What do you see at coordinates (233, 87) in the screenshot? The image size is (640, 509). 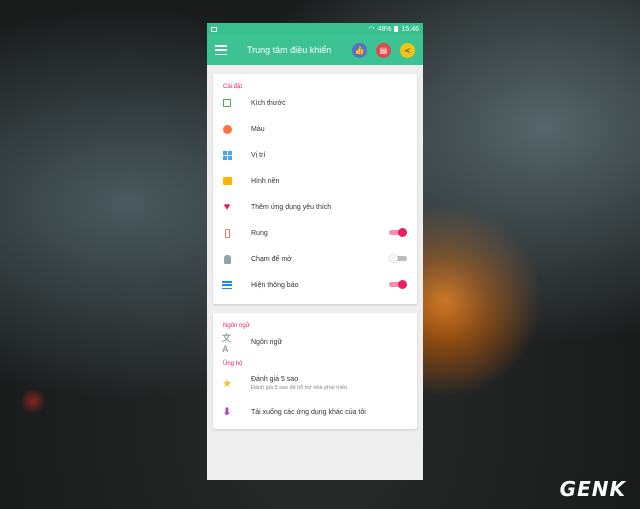 I see `section-title-settings: Cài đặt` at bounding box center [233, 87].